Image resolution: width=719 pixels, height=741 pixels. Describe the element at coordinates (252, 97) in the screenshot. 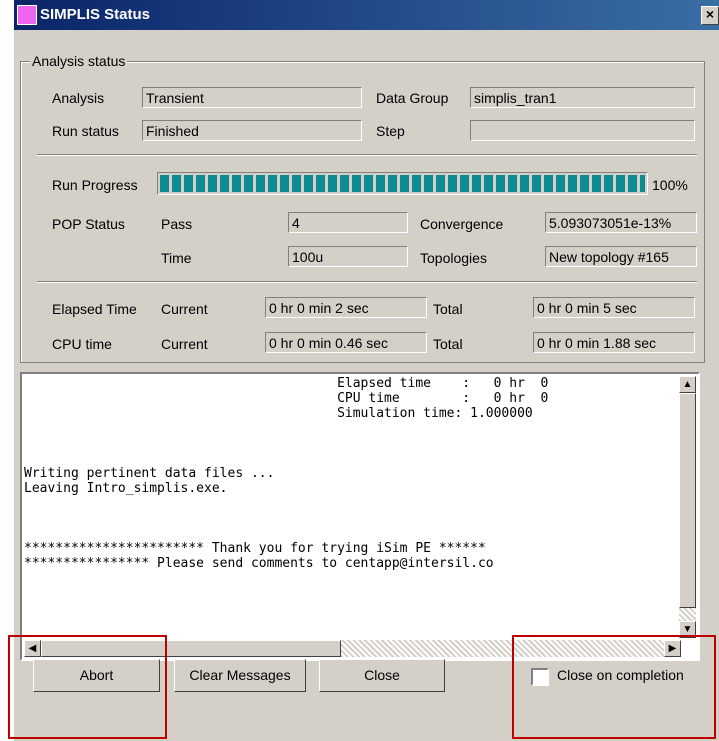

I see `analysis-field: Transient` at that location.